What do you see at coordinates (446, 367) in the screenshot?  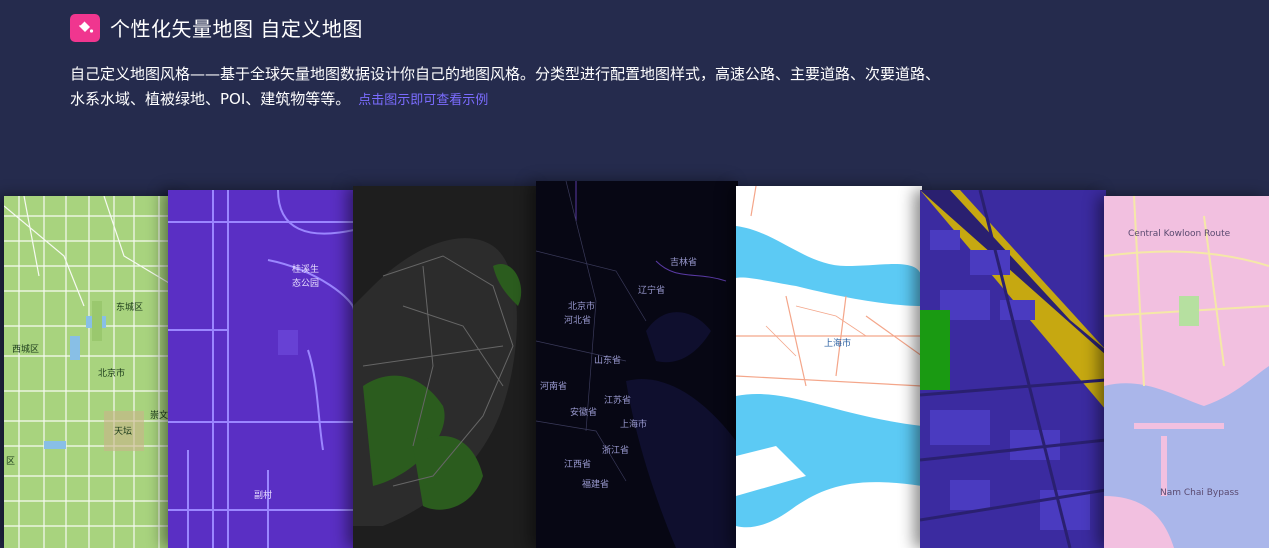 I see `map-thumbnail-dark-green` at bounding box center [446, 367].